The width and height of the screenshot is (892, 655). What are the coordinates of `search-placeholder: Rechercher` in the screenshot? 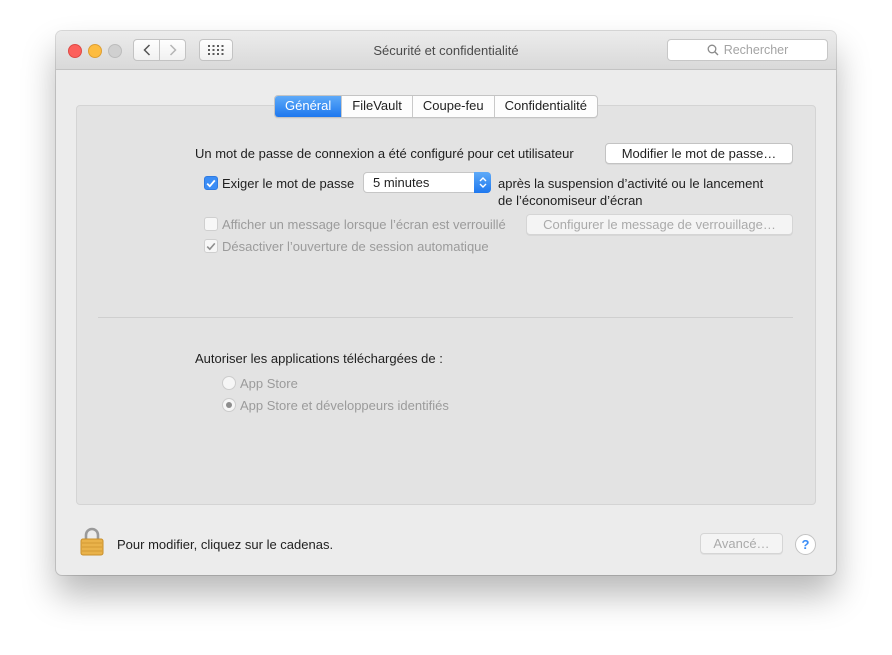 It's located at (756, 50).